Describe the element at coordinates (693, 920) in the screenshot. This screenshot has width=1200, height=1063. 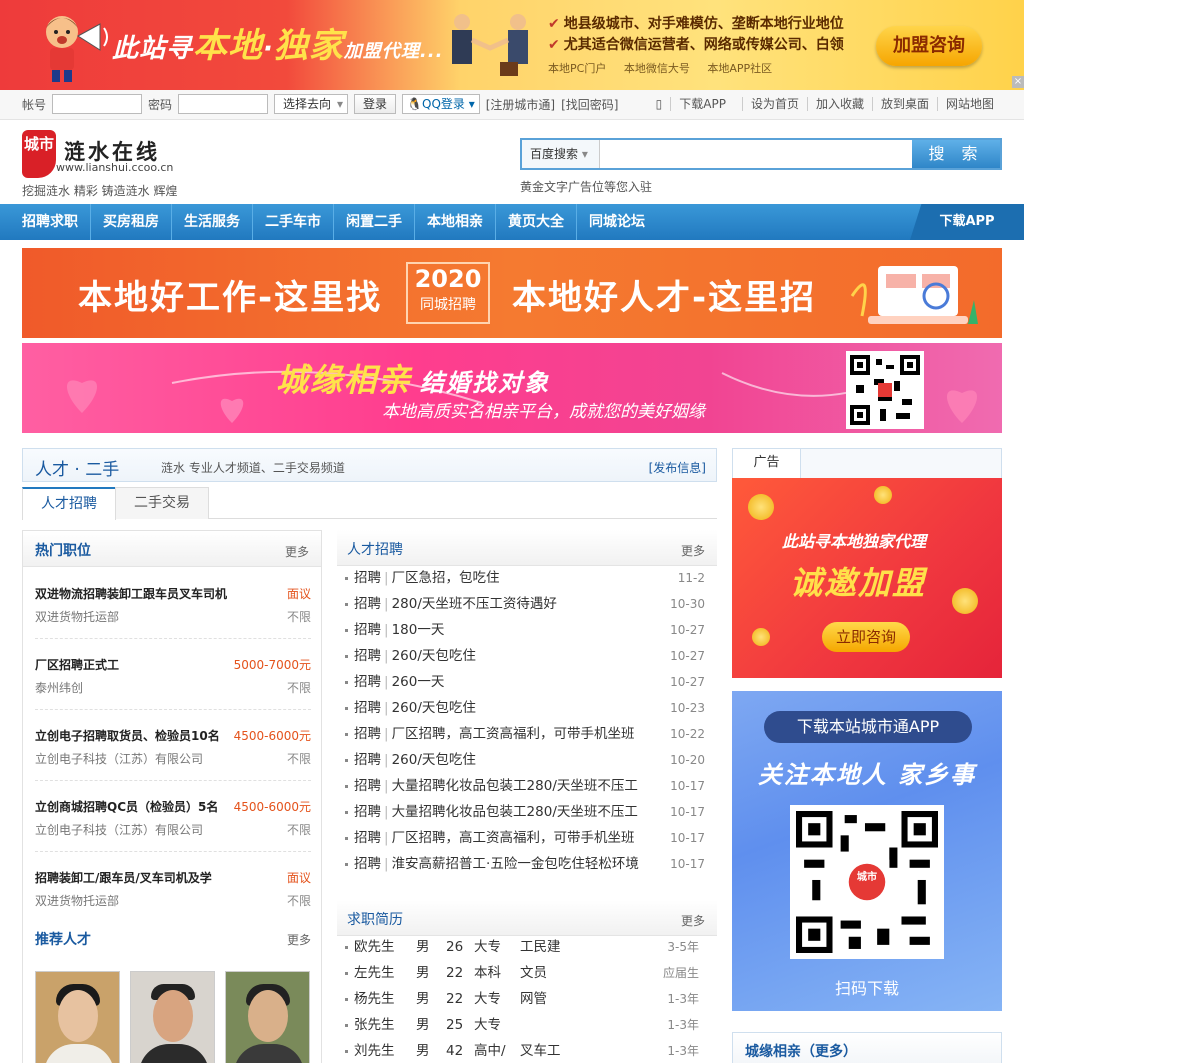
I see `resume-more-link: 更多` at that location.